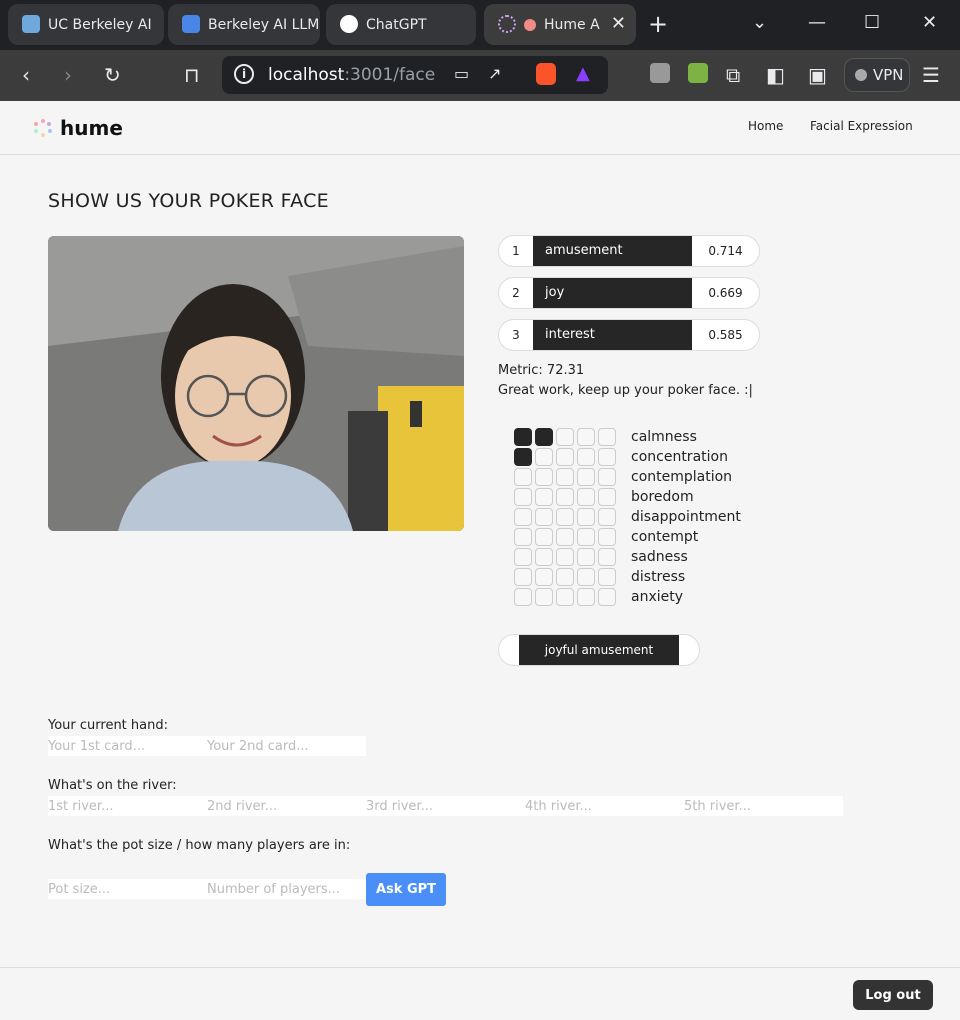 This screenshot has width=960, height=1020. I want to click on brave-shield-icon, so click(546, 74).